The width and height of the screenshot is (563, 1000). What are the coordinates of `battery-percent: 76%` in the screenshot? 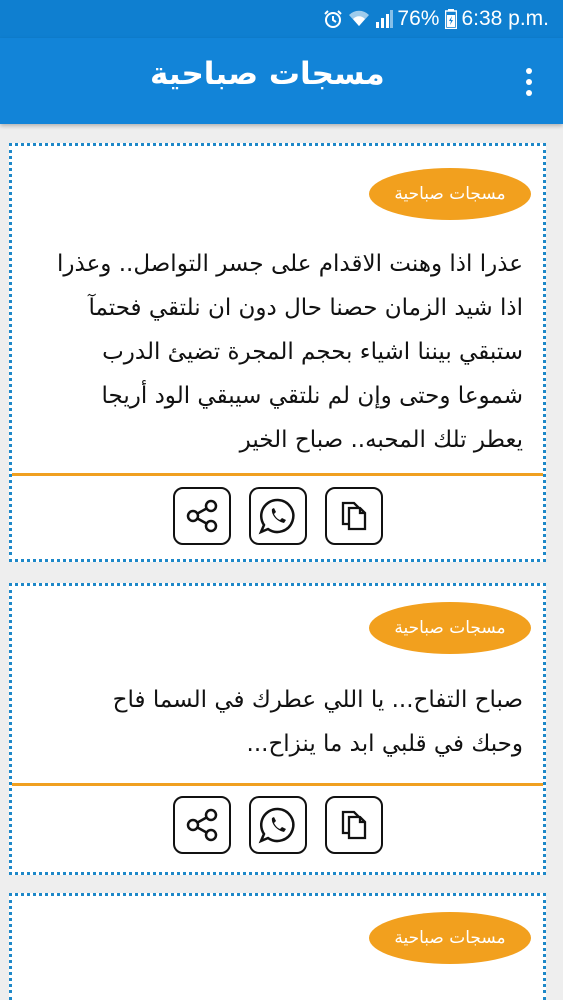 It's located at (418, 18).